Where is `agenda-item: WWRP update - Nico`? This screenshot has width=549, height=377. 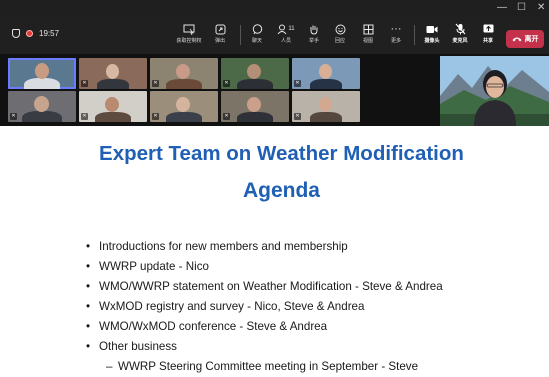 agenda-item: WWRP update - Nico is located at coordinates (264, 267).